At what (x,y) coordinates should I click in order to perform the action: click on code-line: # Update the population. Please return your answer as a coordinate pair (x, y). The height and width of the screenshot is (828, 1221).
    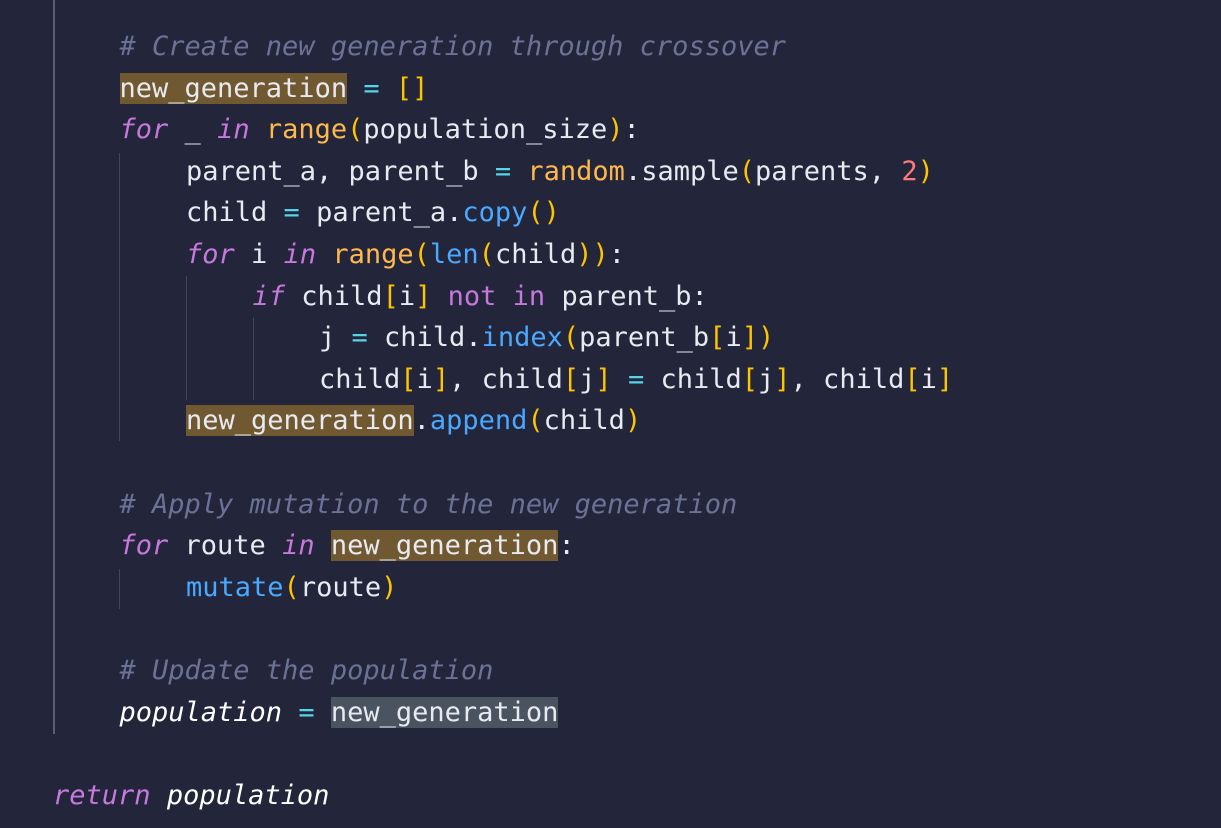
    Looking at the image, I should click on (307, 671).